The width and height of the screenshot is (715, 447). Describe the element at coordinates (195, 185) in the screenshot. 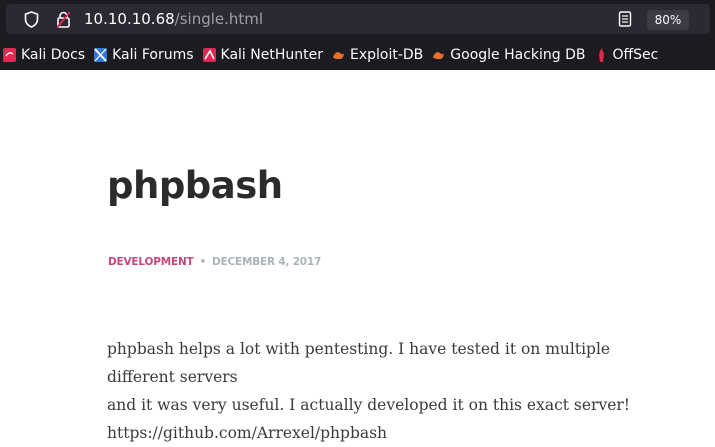

I see `post-title: phpbash` at that location.